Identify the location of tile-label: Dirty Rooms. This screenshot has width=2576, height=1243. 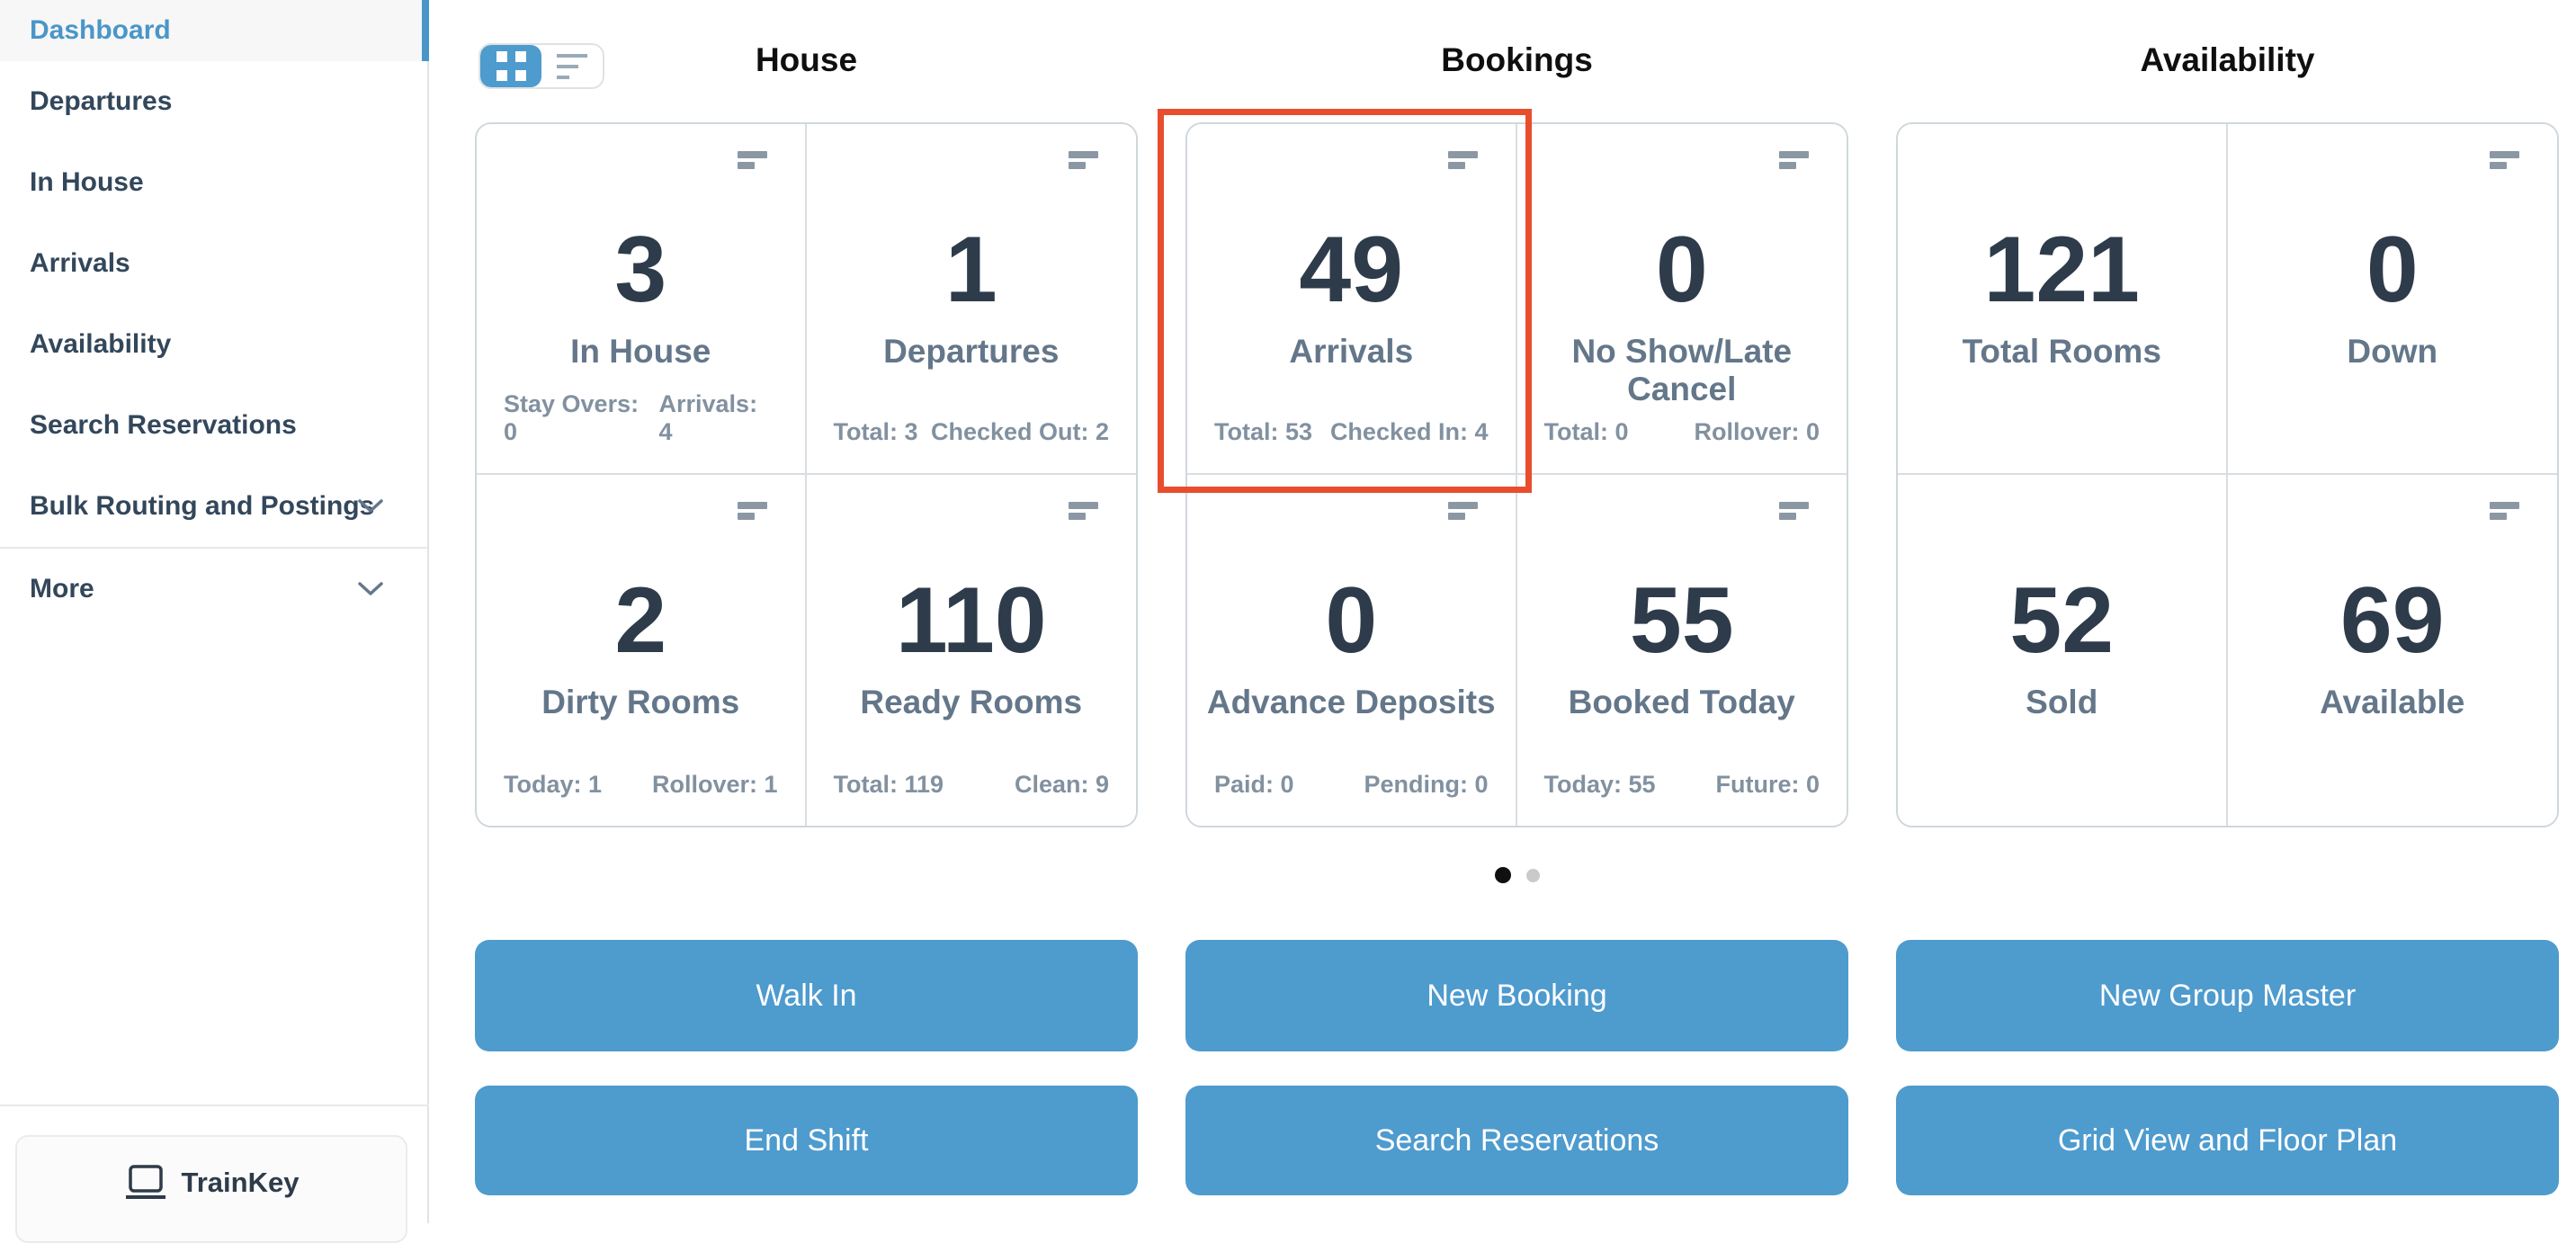
(640, 702).